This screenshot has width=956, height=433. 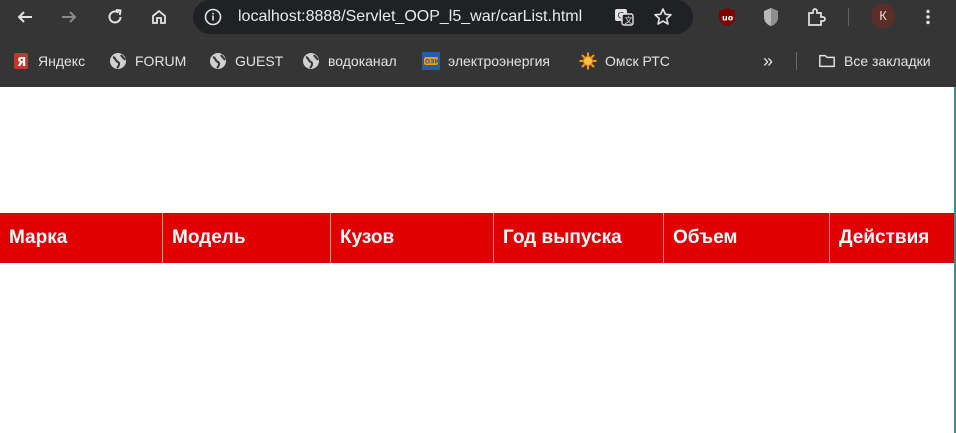 What do you see at coordinates (362, 61) in the screenshot?
I see `bookmark-label: водоканал` at bounding box center [362, 61].